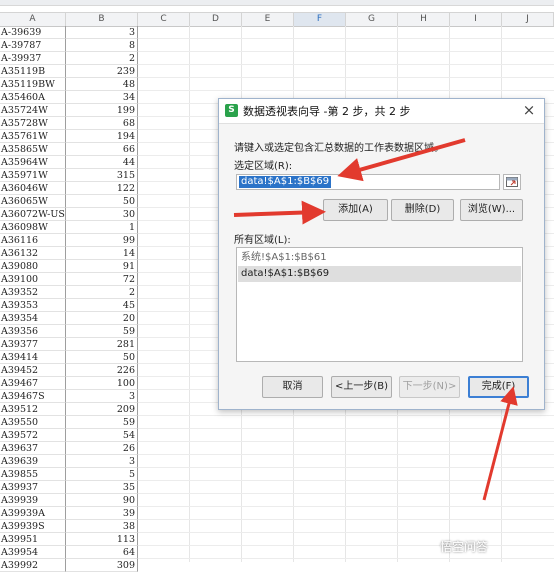 The width and height of the screenshot is (554, 572). Describe the element at coordinates (33, 435) in the screenshot. I see `cell-a: A39572` at that location.